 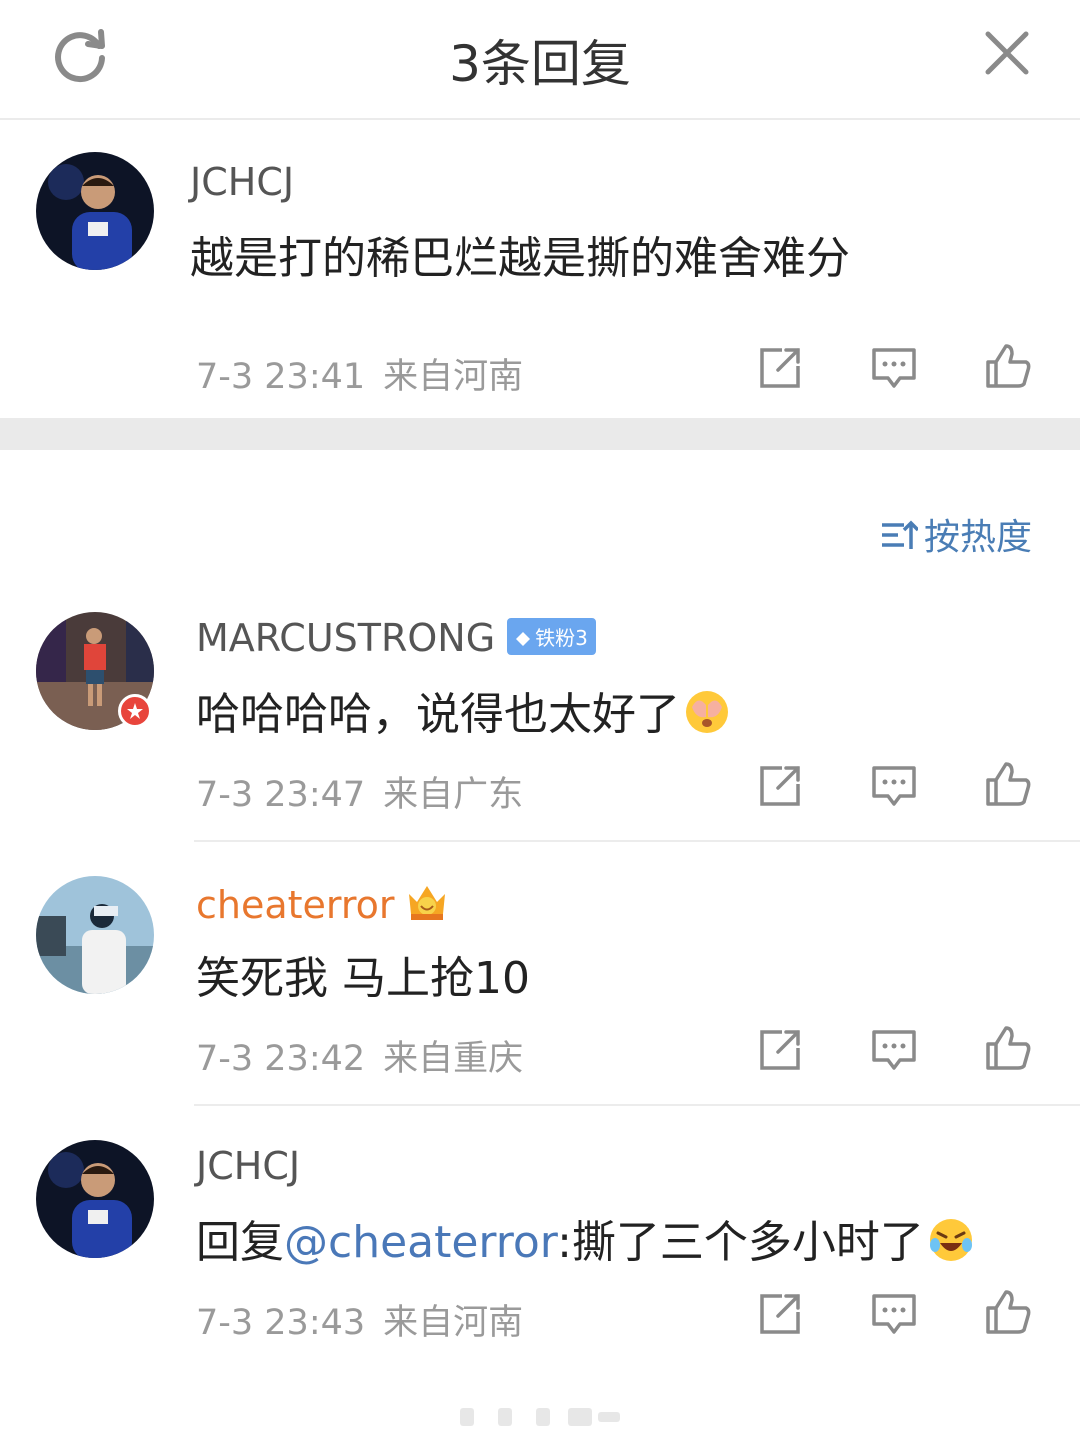 I want to click on comment-username: JCHCJ, so click(x=242, y=182).